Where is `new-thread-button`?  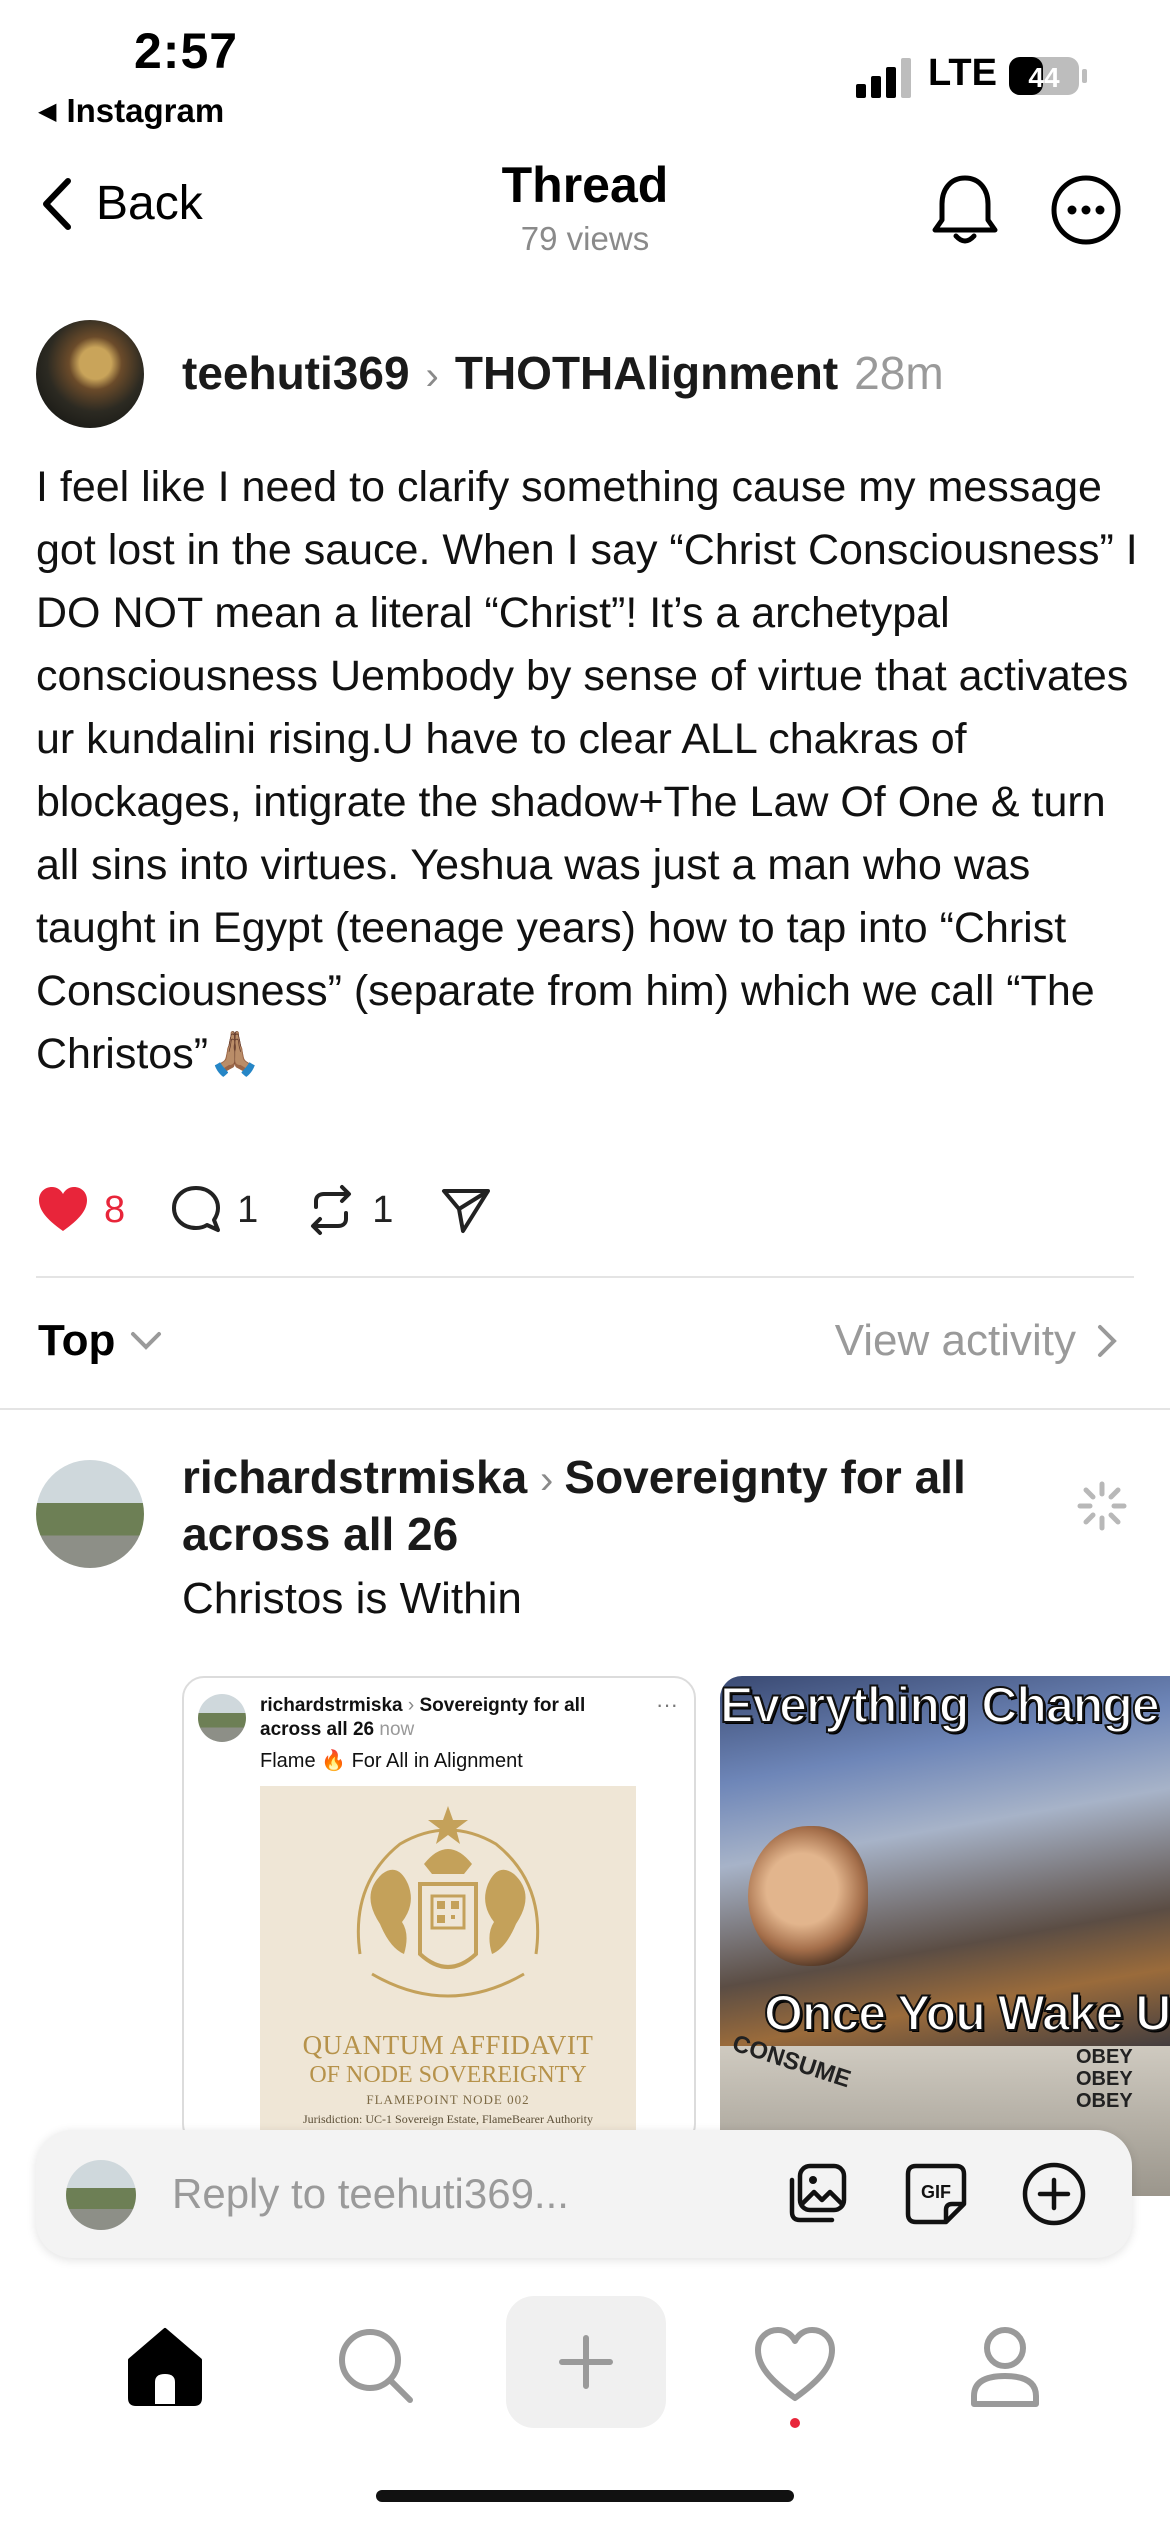
new-thread-button is located at coordinates (586, 2362).